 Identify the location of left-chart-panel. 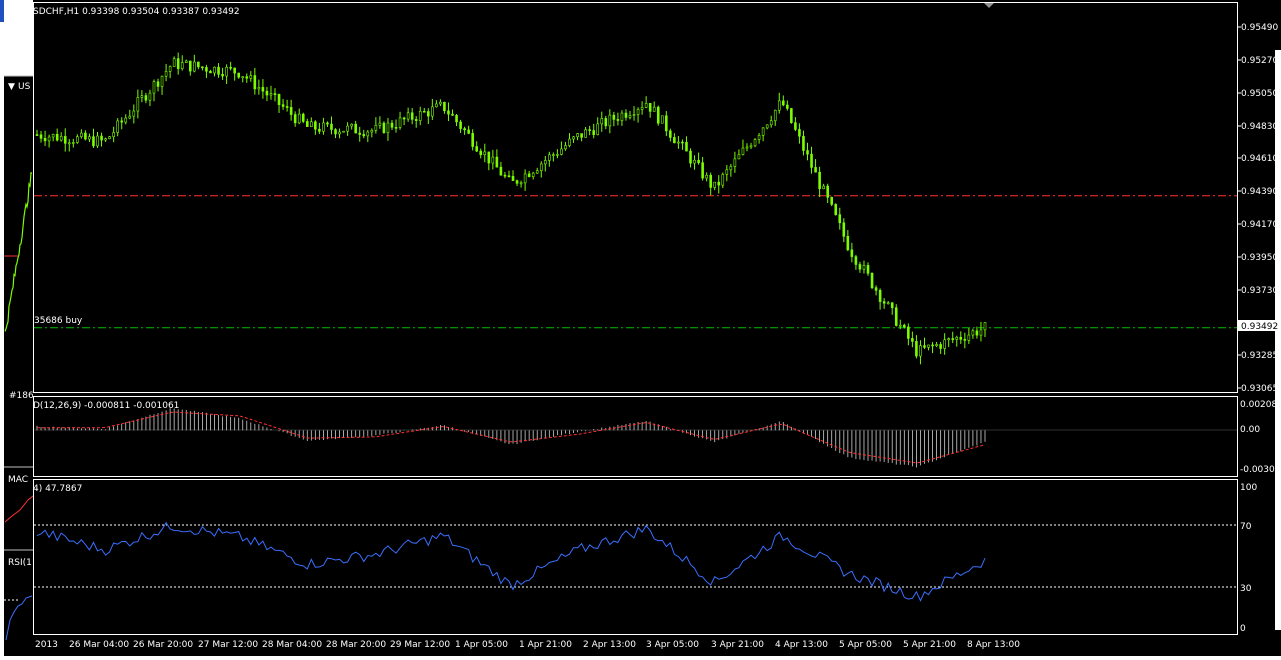
(18, 366).